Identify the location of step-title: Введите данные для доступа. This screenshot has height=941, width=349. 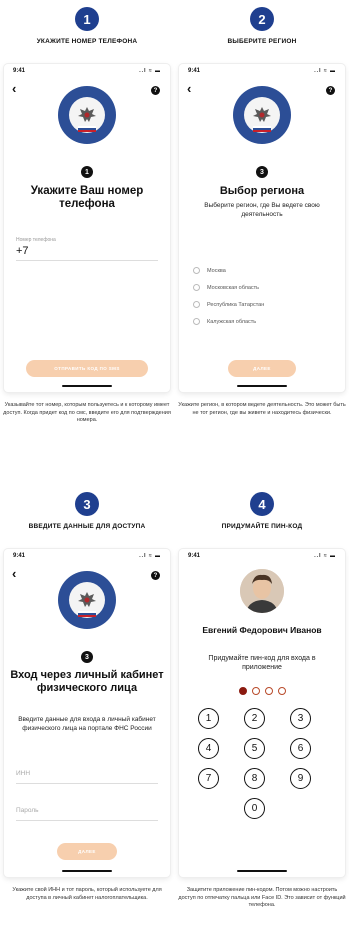
(87, 526).